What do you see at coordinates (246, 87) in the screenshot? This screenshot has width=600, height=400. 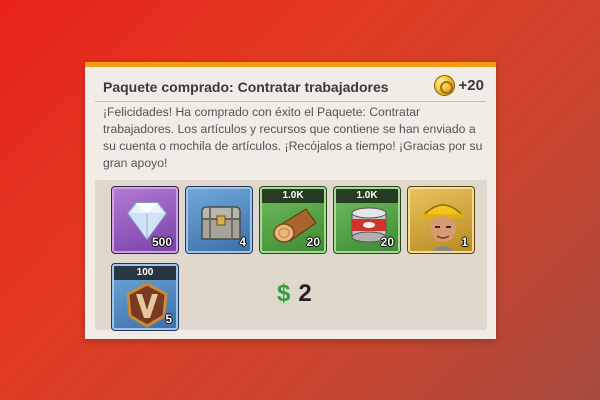 I see `dialog-title: Paquete comprado: Contratar trabajadores` at bounding box center [246, 87].